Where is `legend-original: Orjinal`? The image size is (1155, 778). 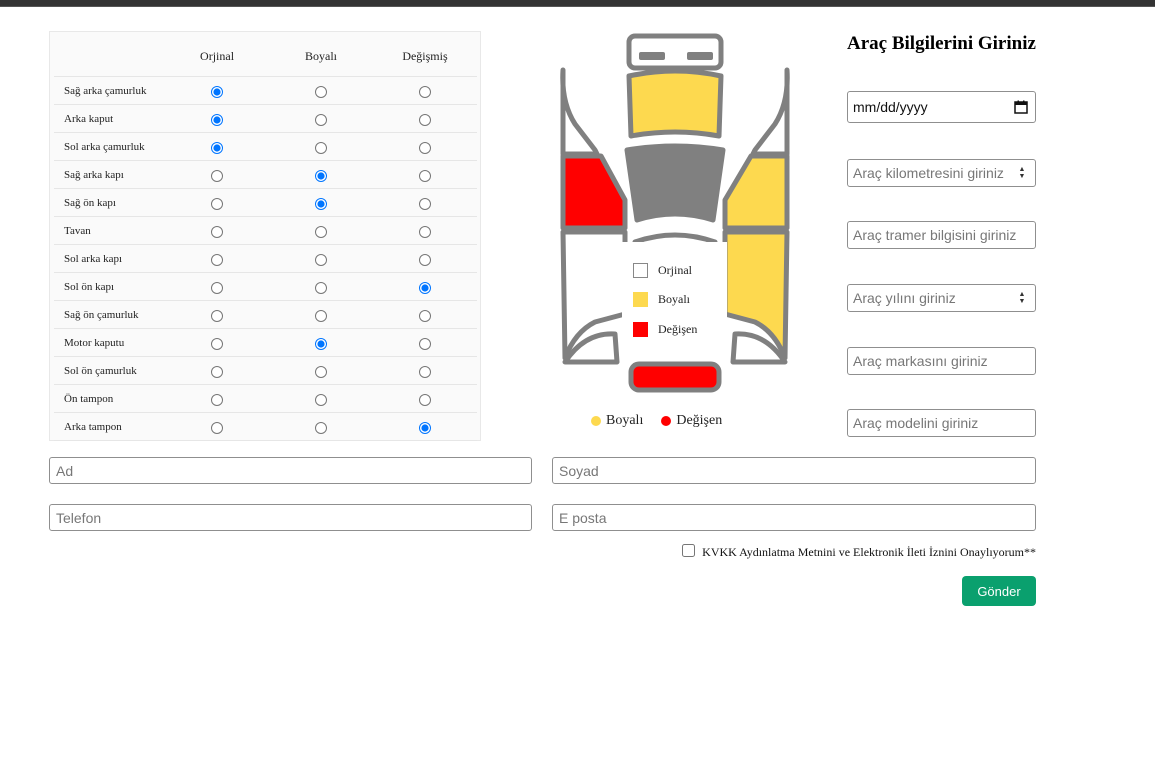 legend-original: Orjinal is located at coordinates (662, 270).